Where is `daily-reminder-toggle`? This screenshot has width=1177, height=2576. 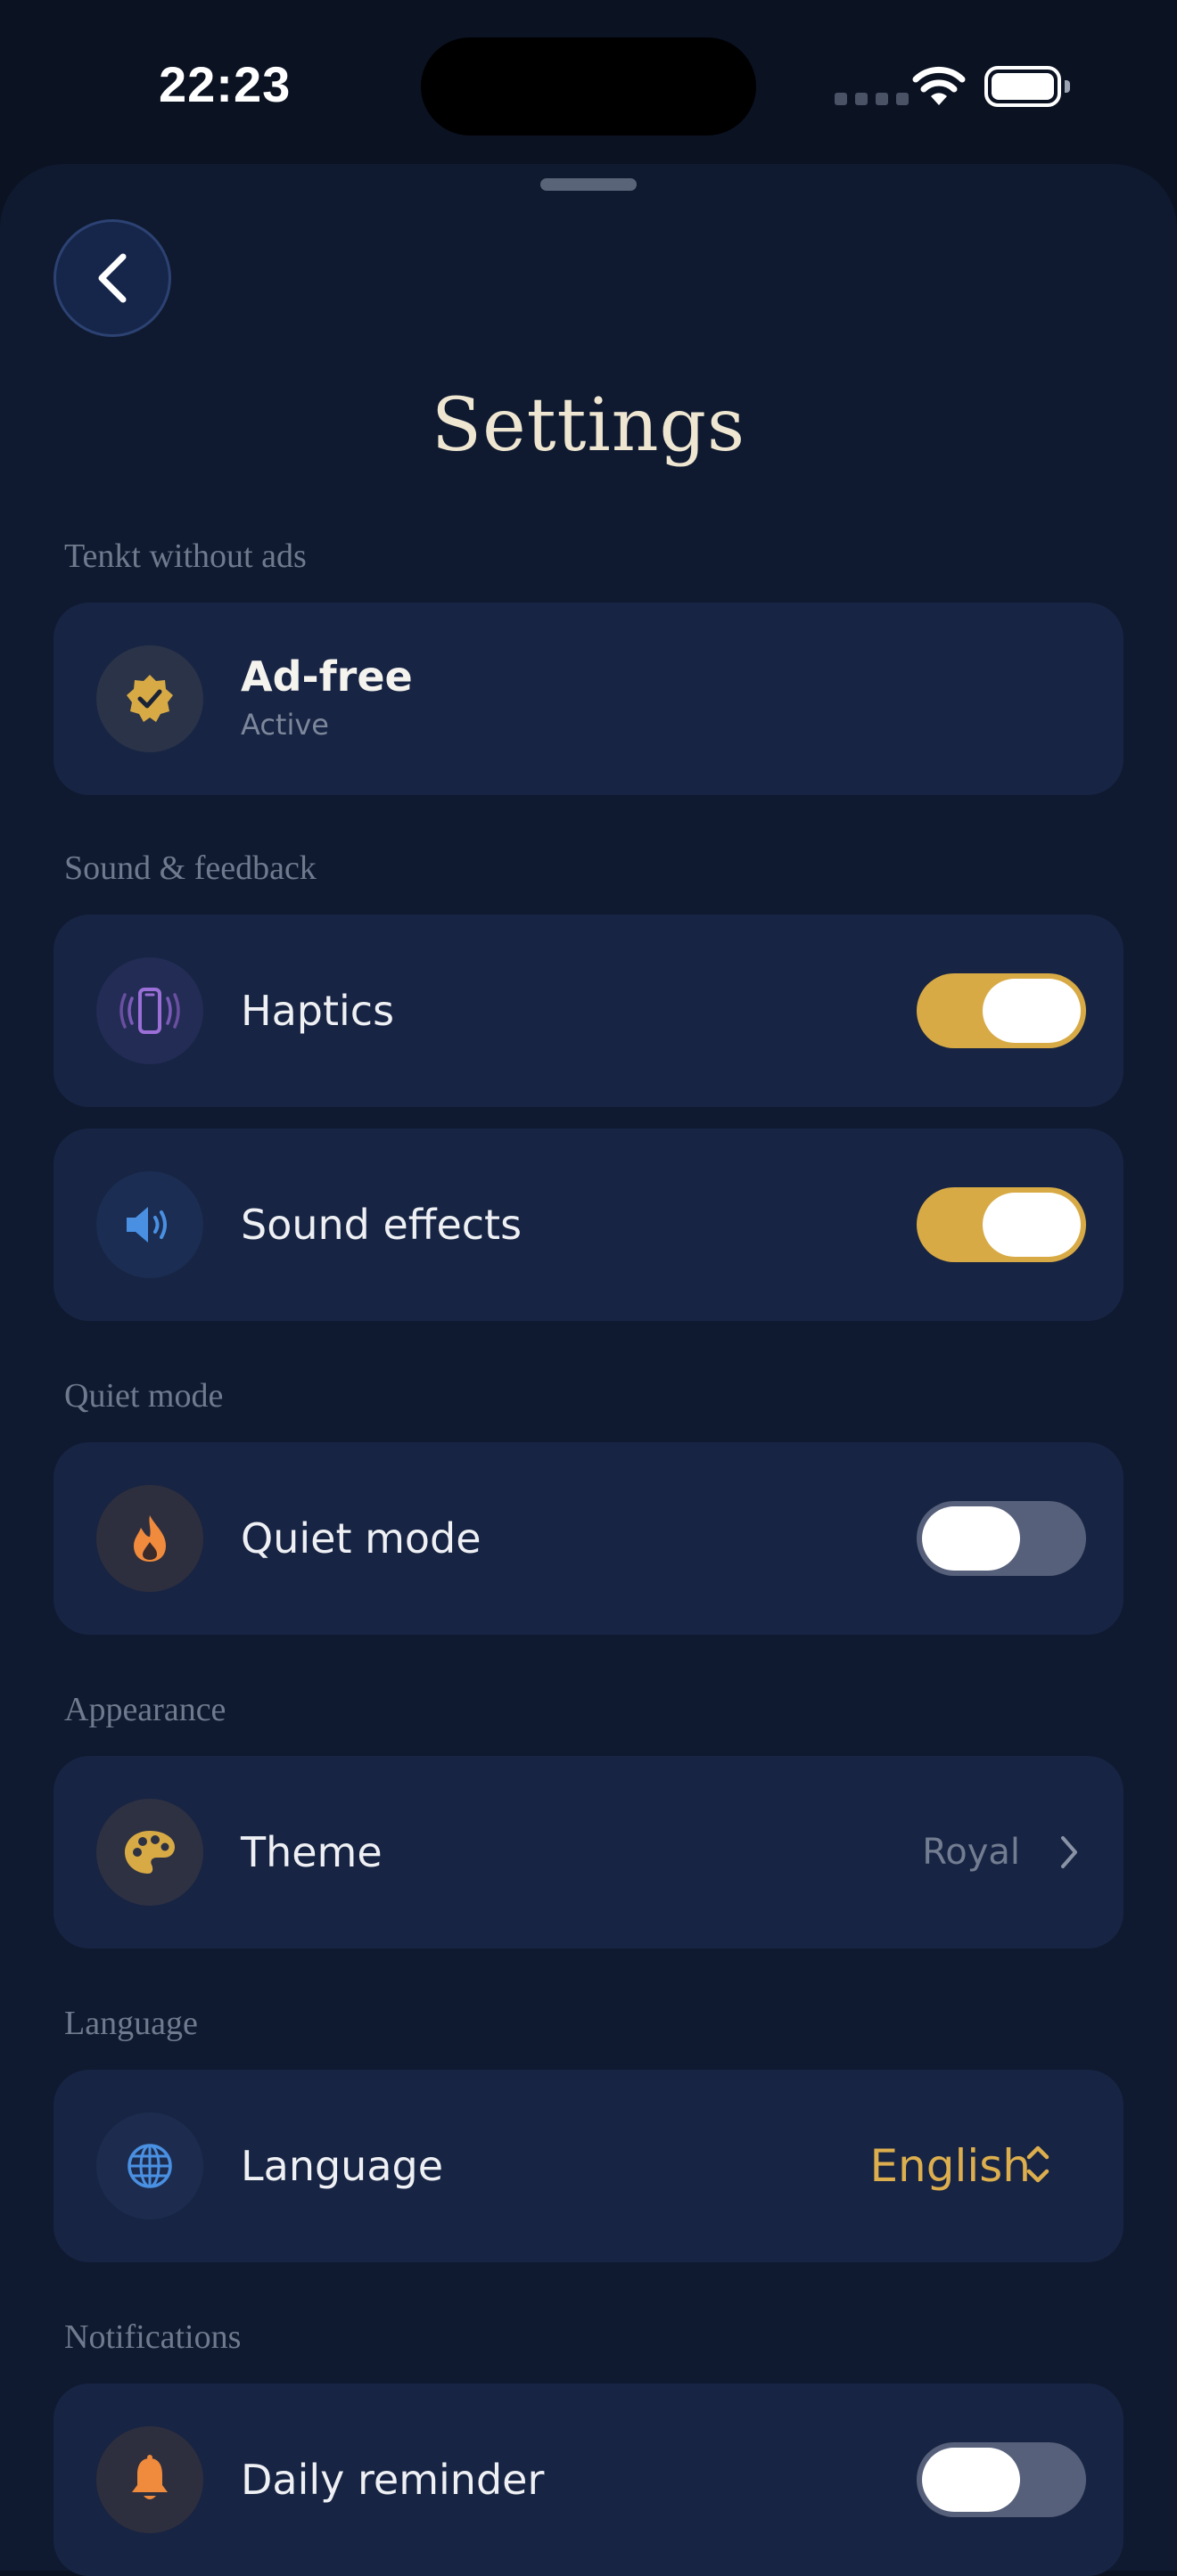
daily-reminder-toggle is located at coordinates (1001, 2479).